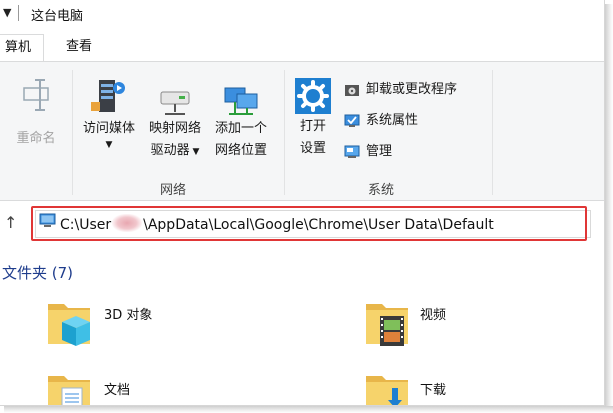  I want to click on open-settings-label-line1: 打开, so click(312, 126).